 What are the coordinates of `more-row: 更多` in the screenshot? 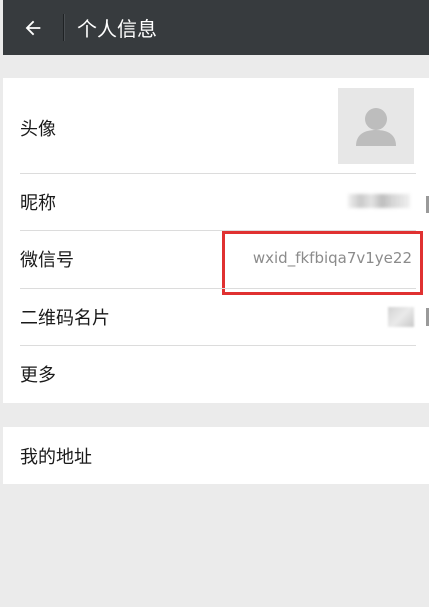 It's located at (216, 374).